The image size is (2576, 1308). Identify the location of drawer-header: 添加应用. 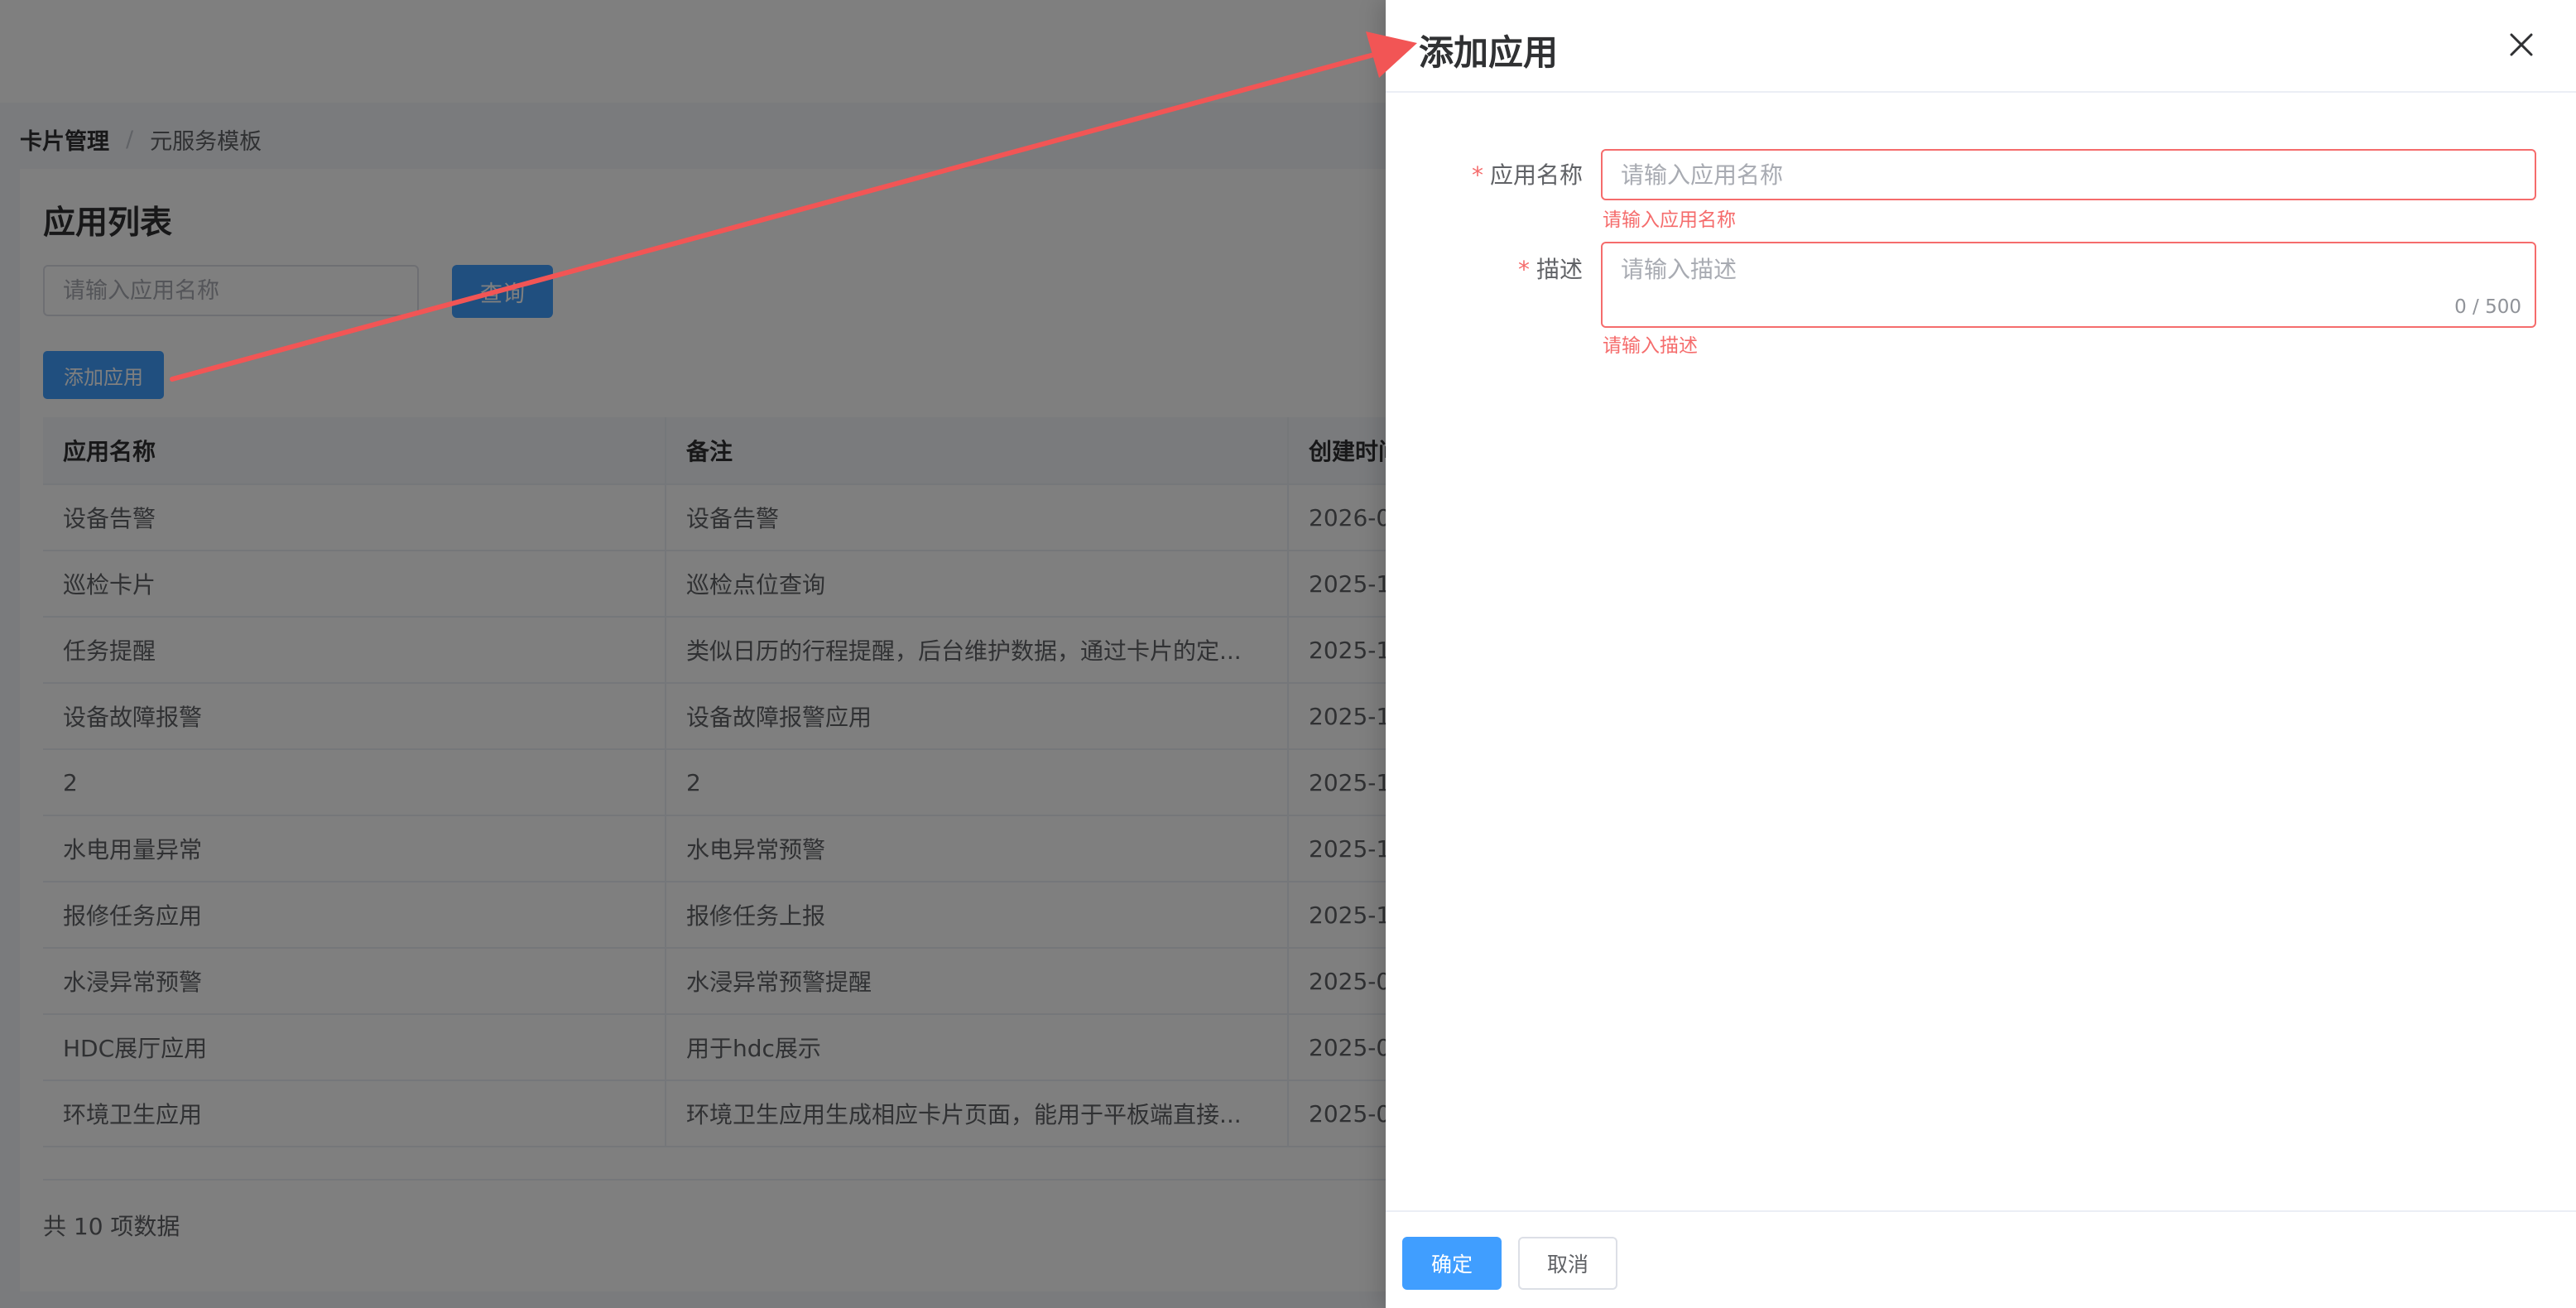
(1981, 46).